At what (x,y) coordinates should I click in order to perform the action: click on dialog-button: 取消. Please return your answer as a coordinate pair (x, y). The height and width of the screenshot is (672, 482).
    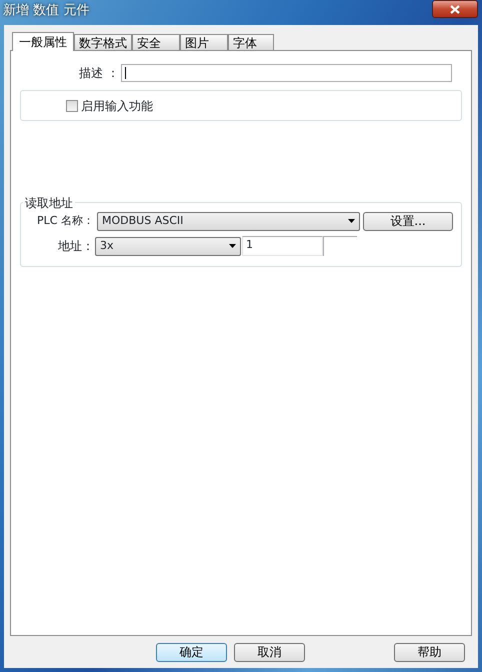
    Looking at the image, I should click on (269, 652).